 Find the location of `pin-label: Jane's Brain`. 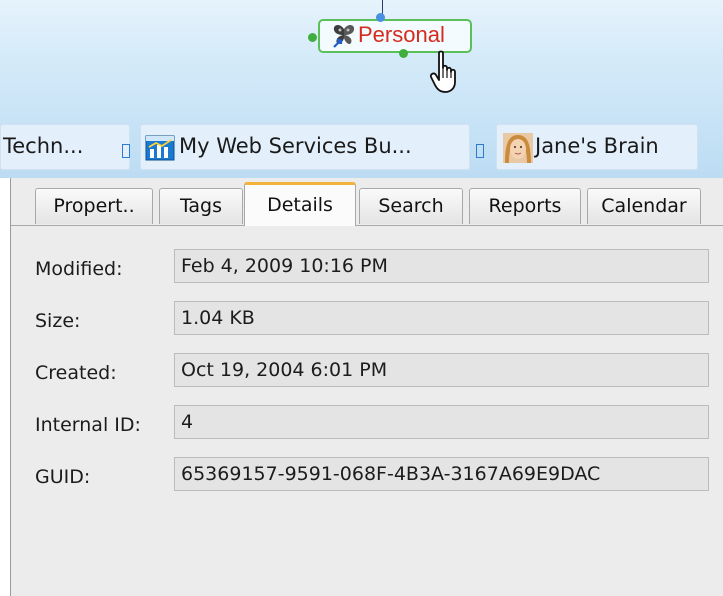

pin-label: Jane's Brain is located at coordinates (597, 146).